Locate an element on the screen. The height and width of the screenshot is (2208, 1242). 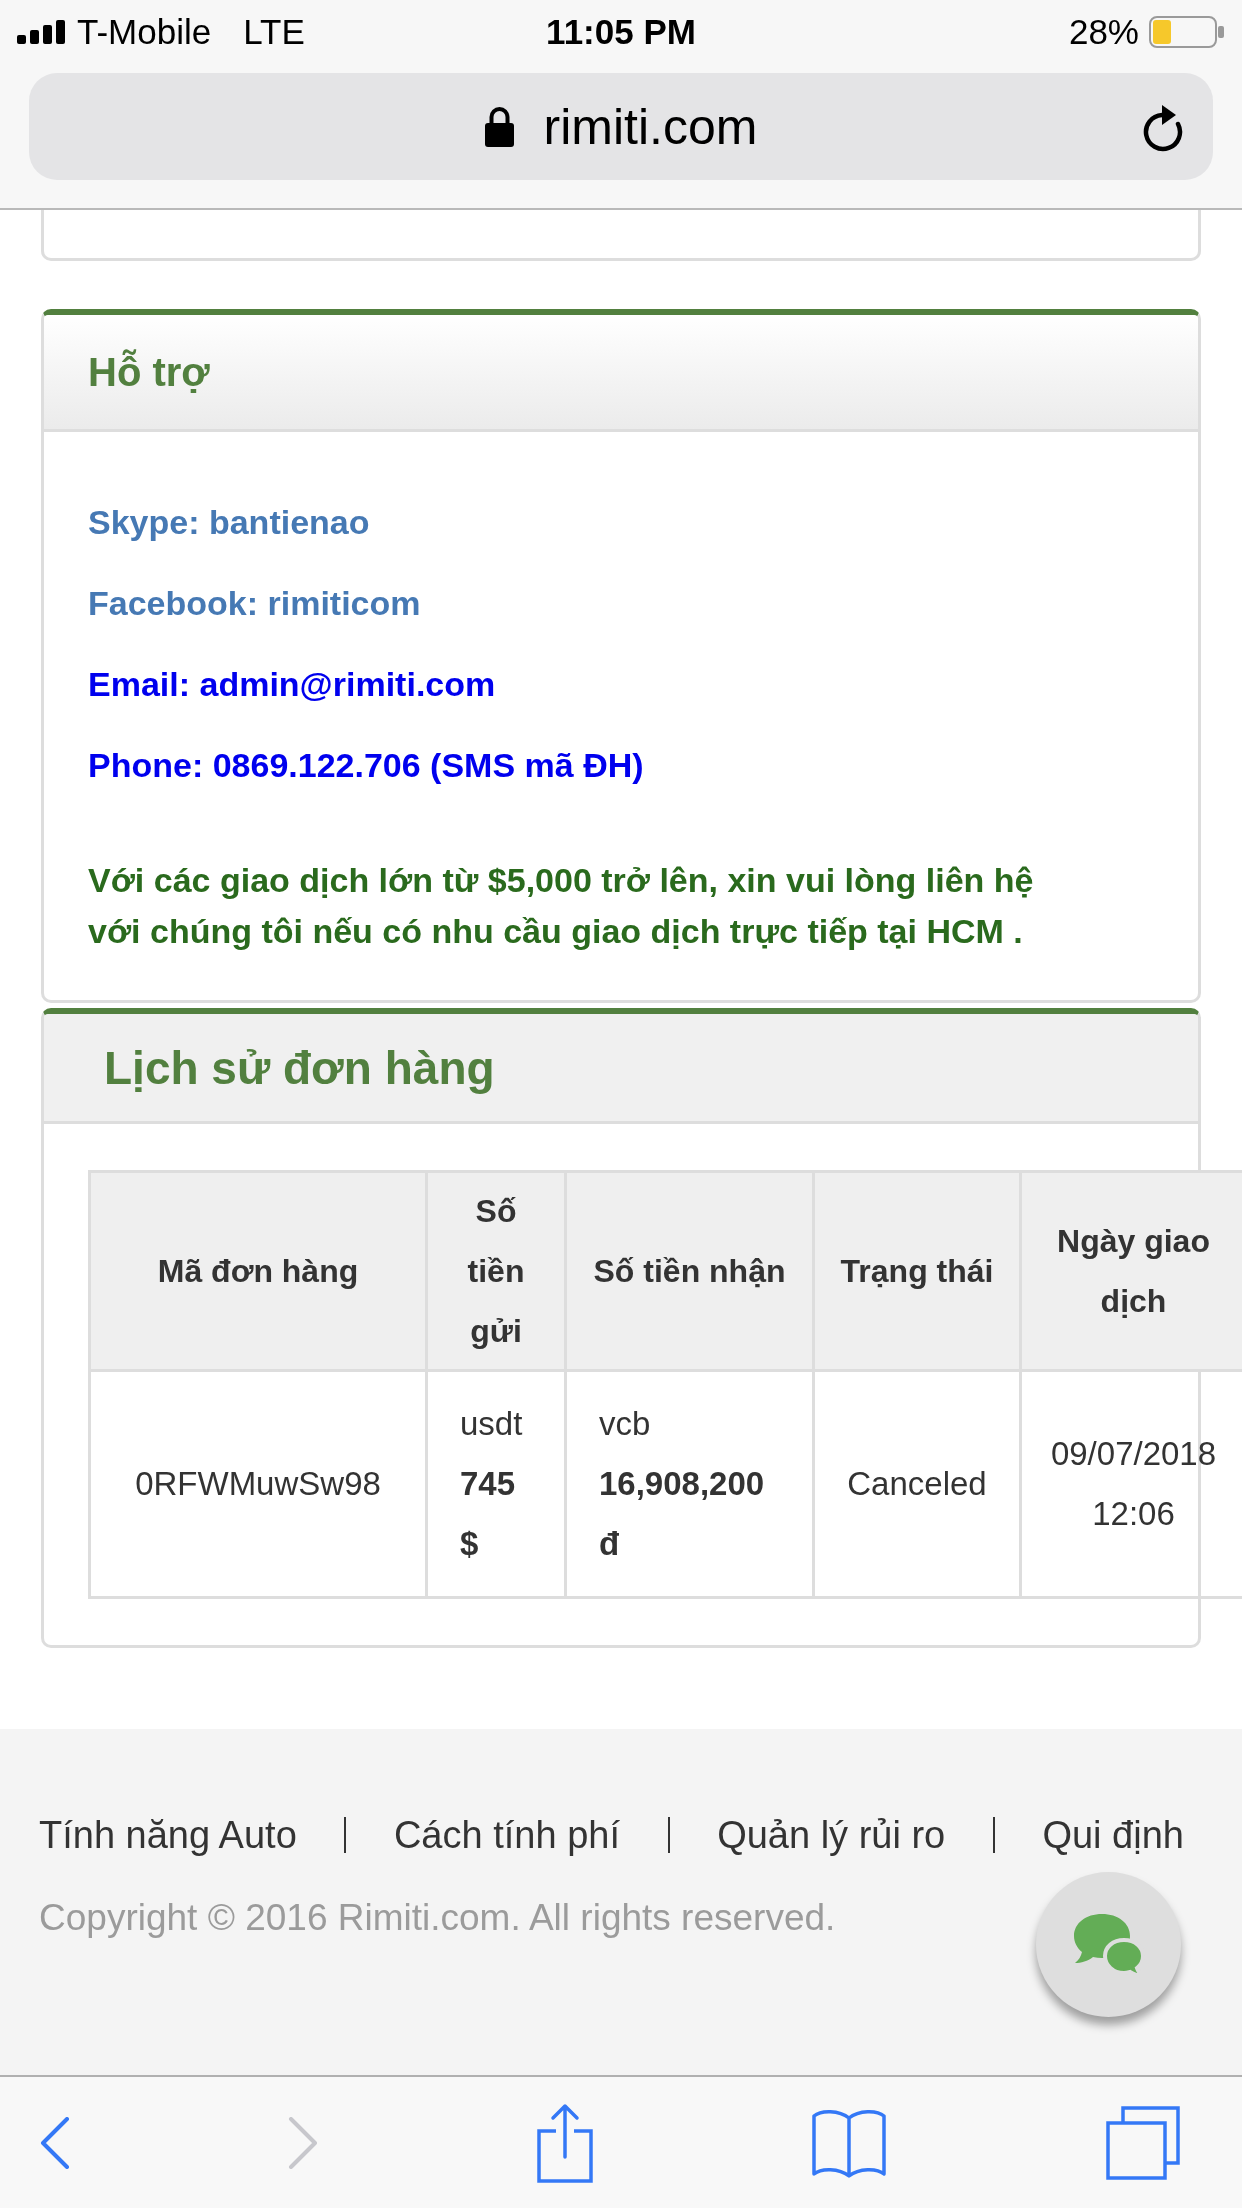
share-button is located at coordinates (564, 2142).